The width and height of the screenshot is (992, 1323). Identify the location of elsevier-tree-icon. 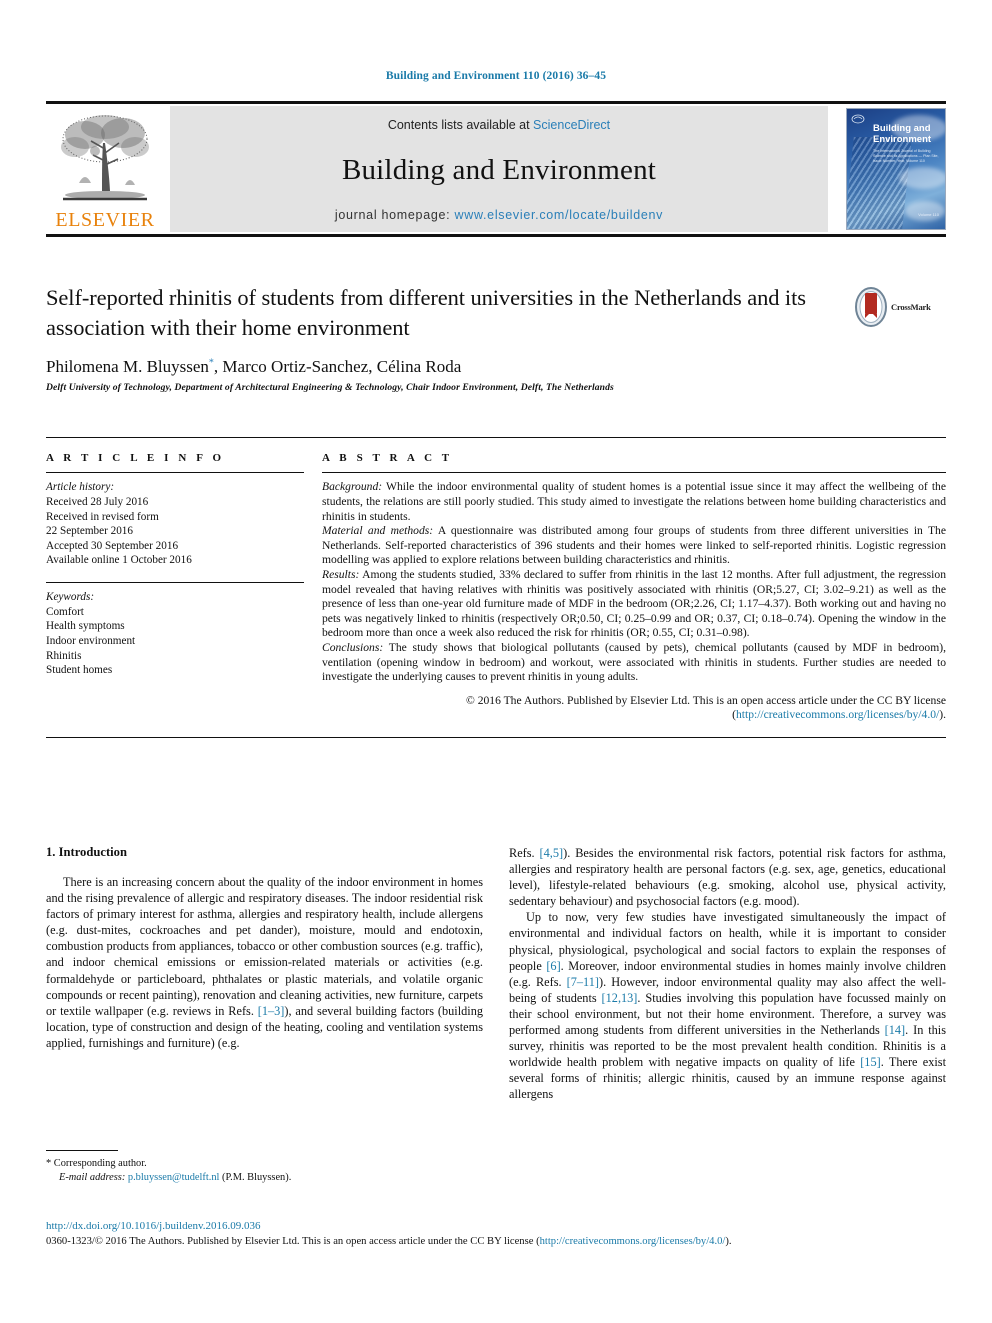
(105, 158).